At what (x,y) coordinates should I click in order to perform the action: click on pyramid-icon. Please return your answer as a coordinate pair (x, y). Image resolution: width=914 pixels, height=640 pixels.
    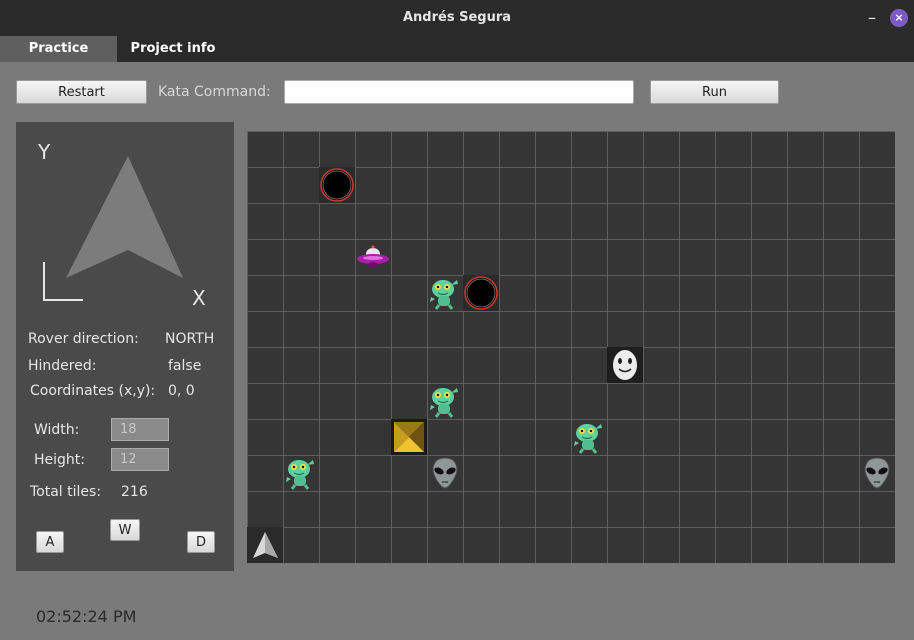
    Looking at the image, I should click on (409, 437).